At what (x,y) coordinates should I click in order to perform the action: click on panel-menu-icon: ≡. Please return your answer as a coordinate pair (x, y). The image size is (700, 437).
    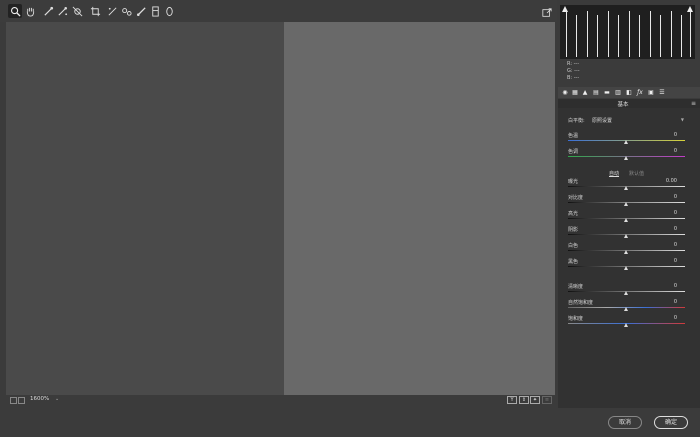
    Looking at the image, I should click on (693, 103).